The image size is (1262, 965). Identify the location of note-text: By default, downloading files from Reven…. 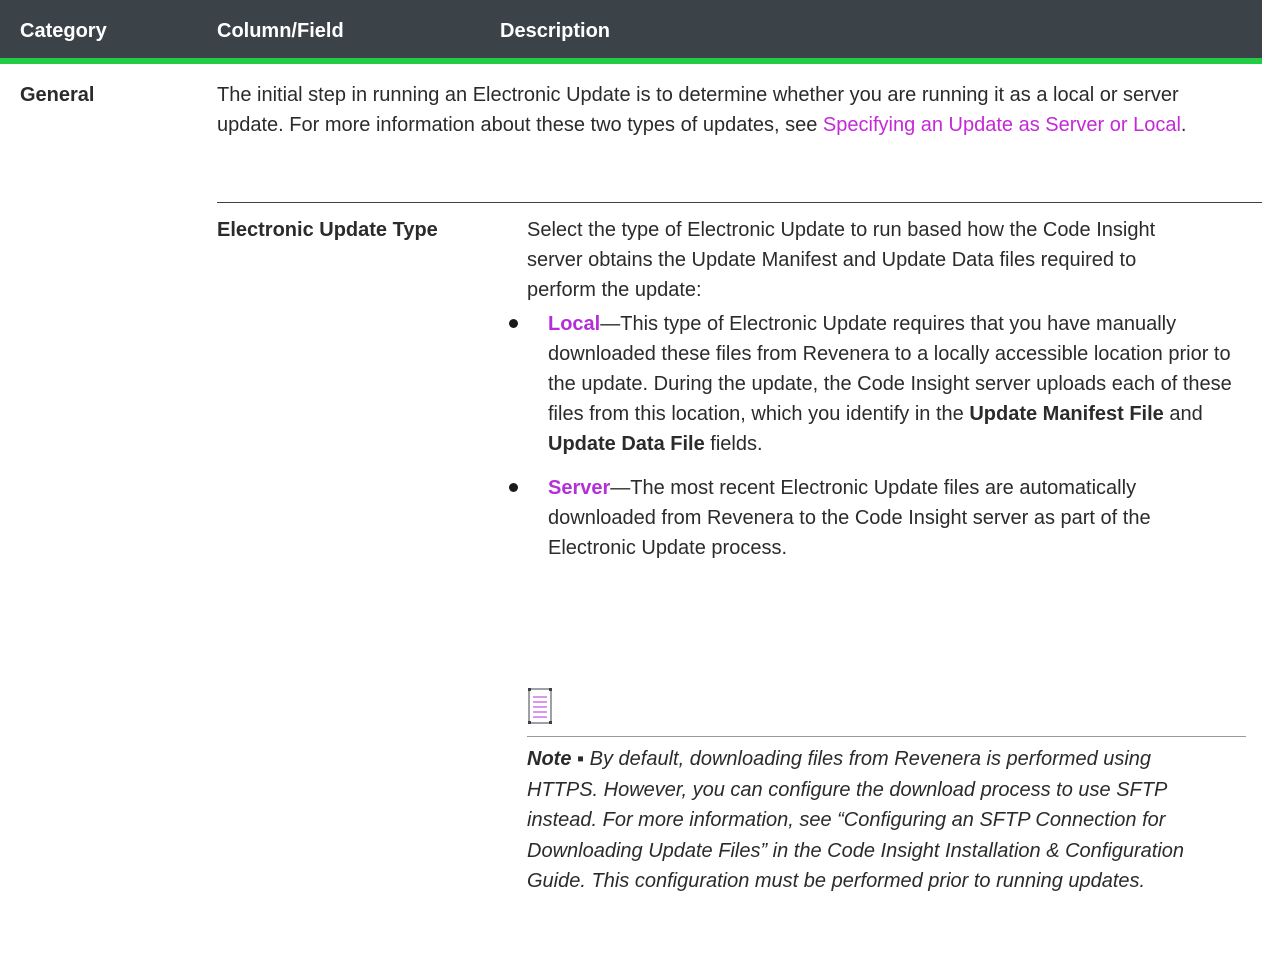
(856, 820).